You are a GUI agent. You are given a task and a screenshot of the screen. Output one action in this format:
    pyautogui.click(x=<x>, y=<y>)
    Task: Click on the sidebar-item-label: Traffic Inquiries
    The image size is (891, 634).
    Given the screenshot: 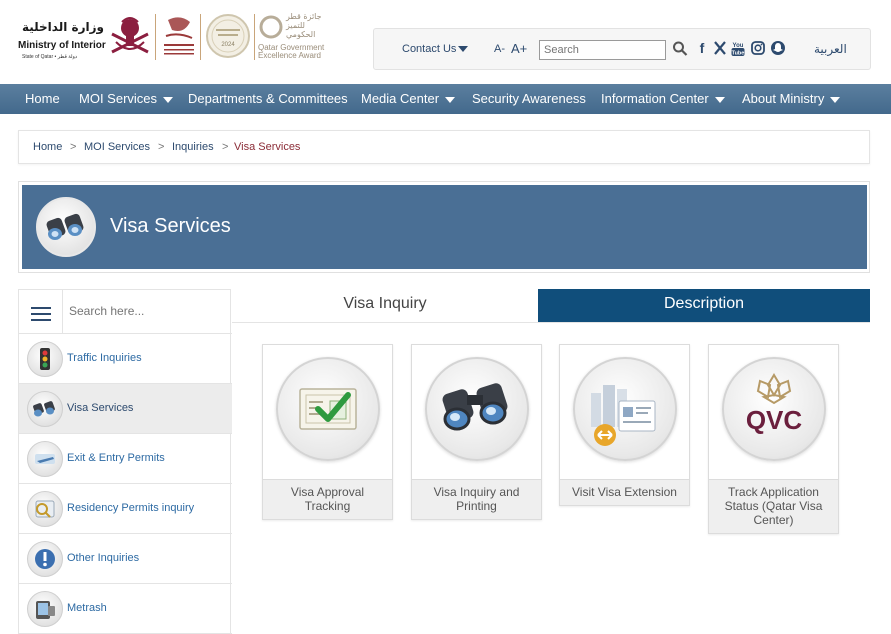 What is the action you would take?
    pyautogui.click(x=104, y=358)
    